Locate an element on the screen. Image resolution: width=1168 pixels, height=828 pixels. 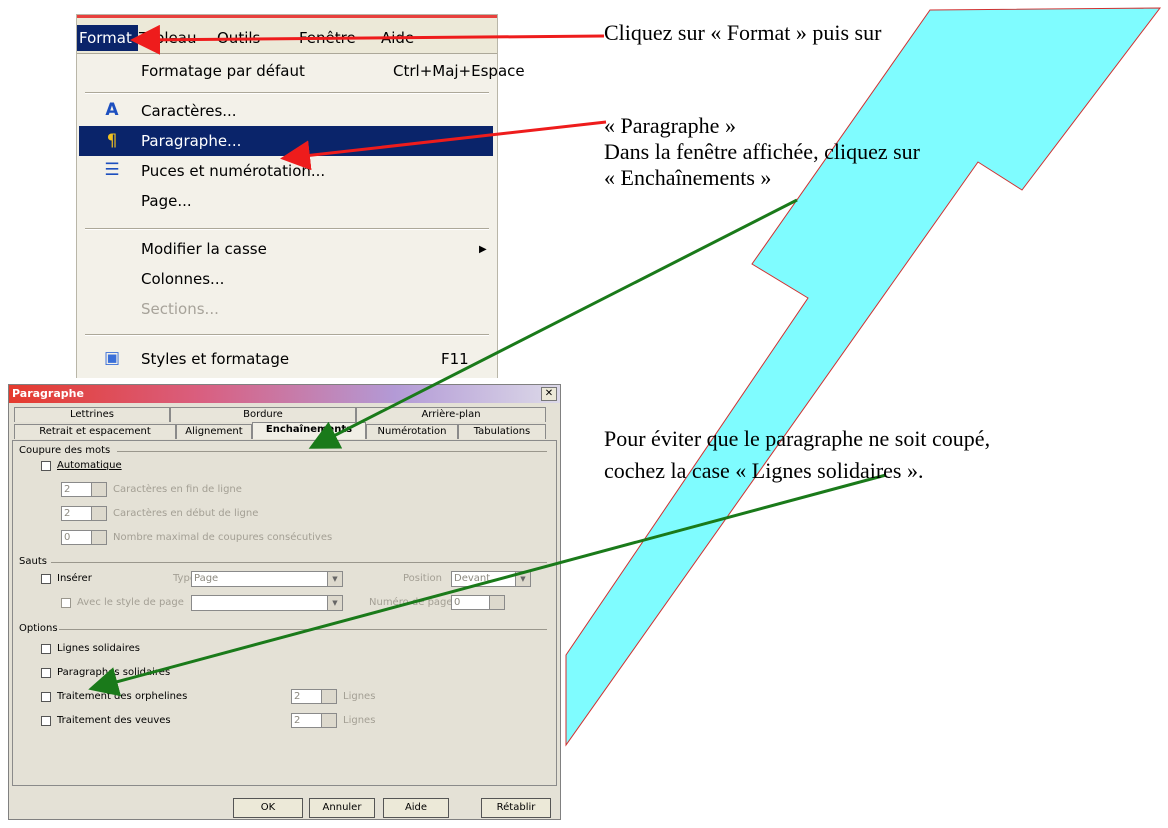
instruction-line-2: « Paragraphe » is located at coordinates (670, 125).